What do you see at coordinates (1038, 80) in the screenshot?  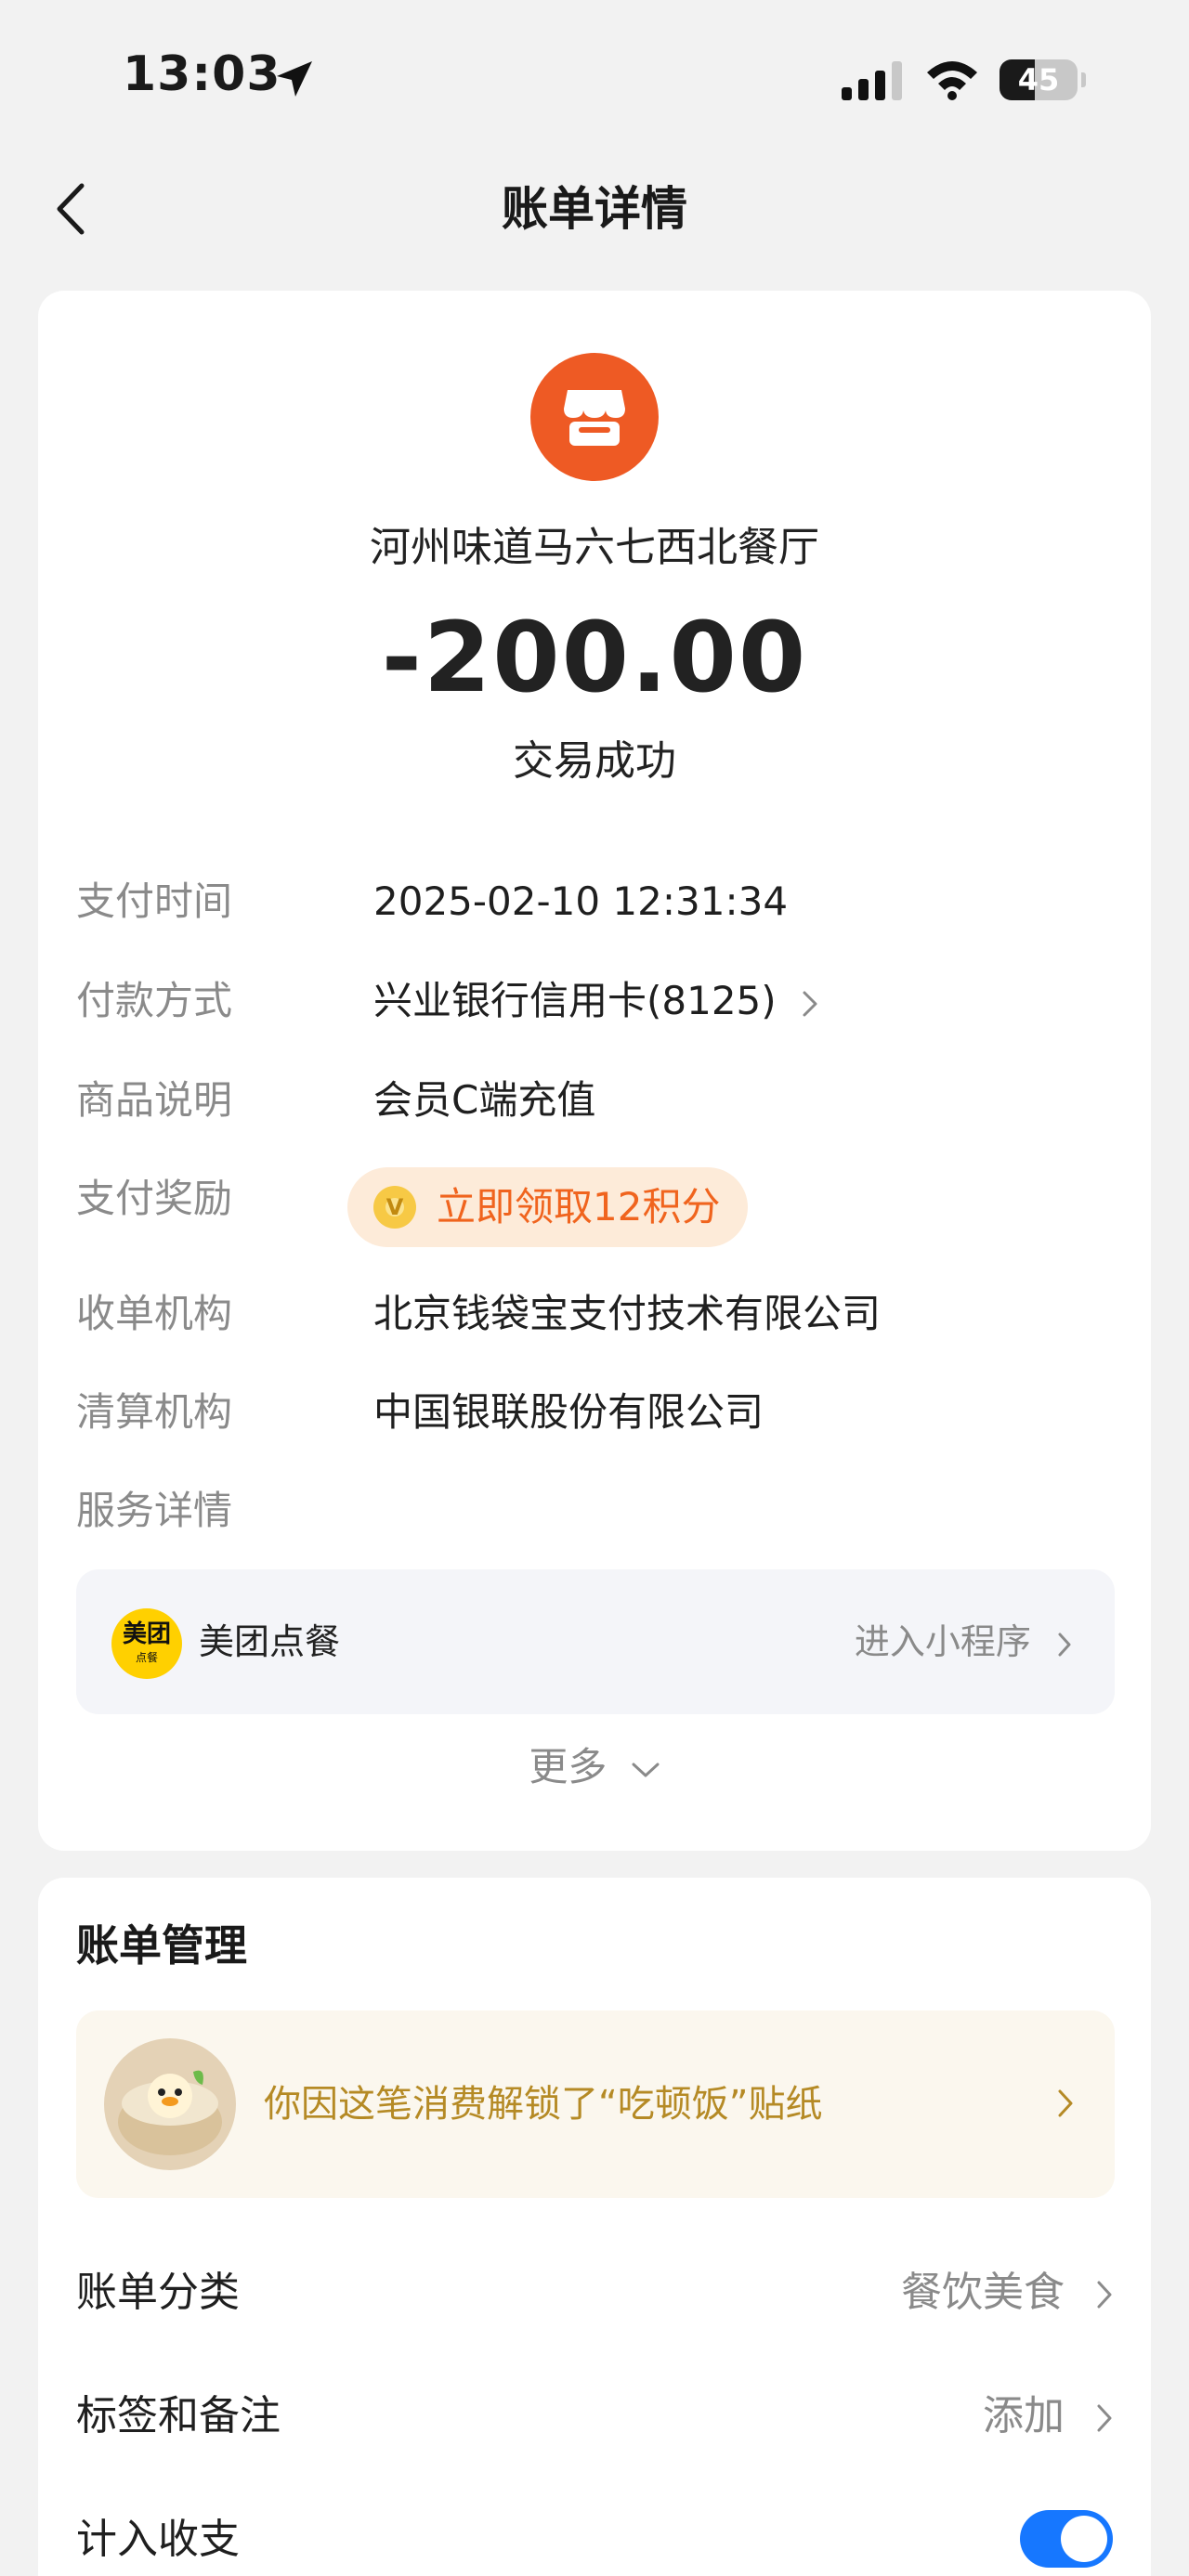 I see `battery-percent: 45` at bounding box center [1038, 80].